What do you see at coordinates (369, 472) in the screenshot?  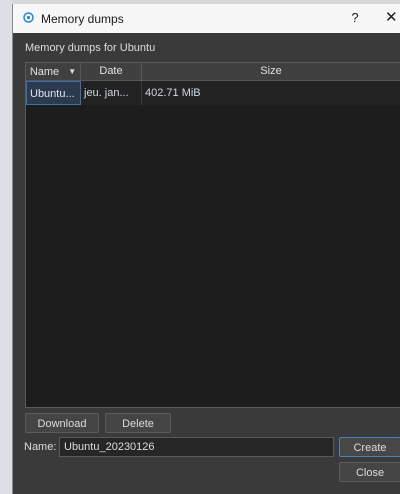 I see `close-button: Close` at bounding box center [369, 472].